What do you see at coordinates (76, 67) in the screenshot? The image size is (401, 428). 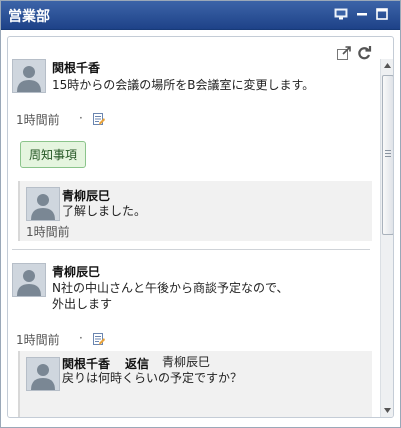 I see `post-author: 関根千香` at bounding box center [76, 67].